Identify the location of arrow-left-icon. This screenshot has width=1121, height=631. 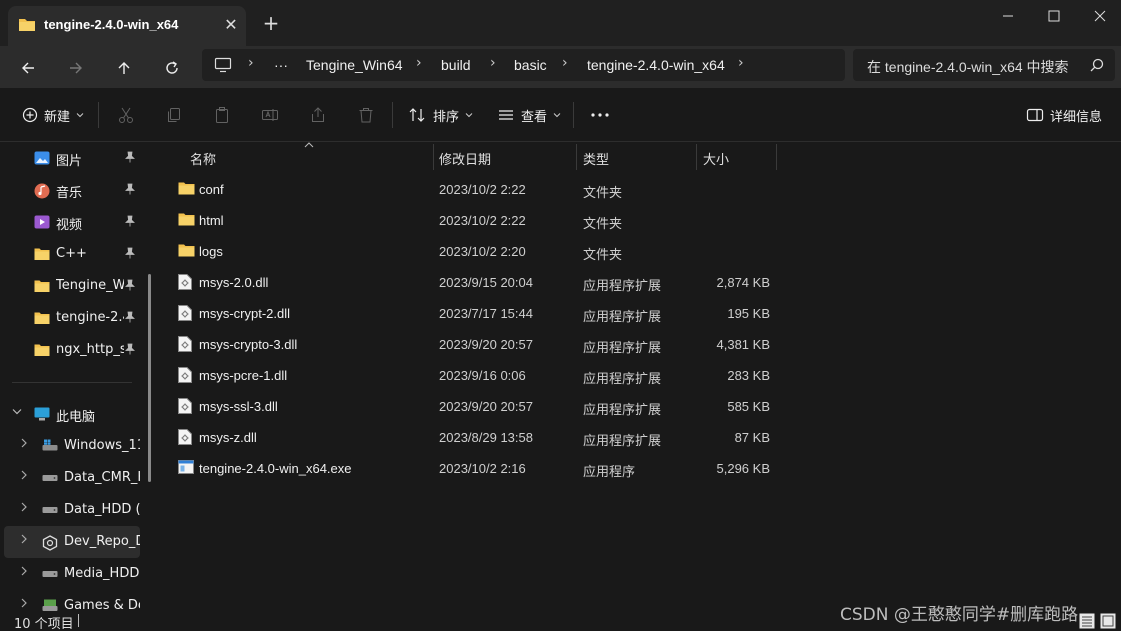
(28, 68).